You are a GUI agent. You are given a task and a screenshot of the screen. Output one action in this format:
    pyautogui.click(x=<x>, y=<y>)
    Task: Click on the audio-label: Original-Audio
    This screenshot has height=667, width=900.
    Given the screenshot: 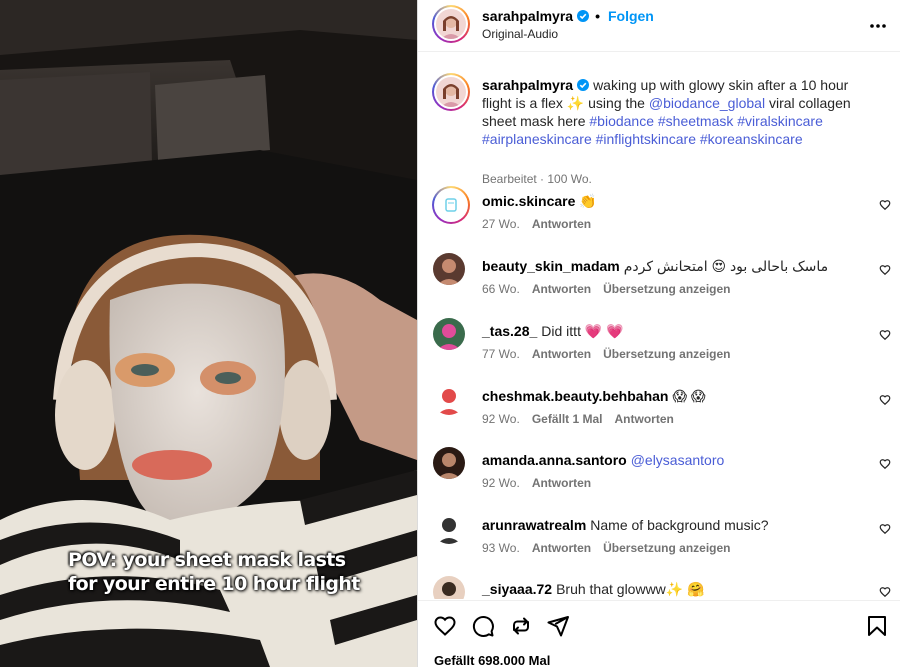 What is the action you would take?
    pyautogui.click(x=520, y=34)
    